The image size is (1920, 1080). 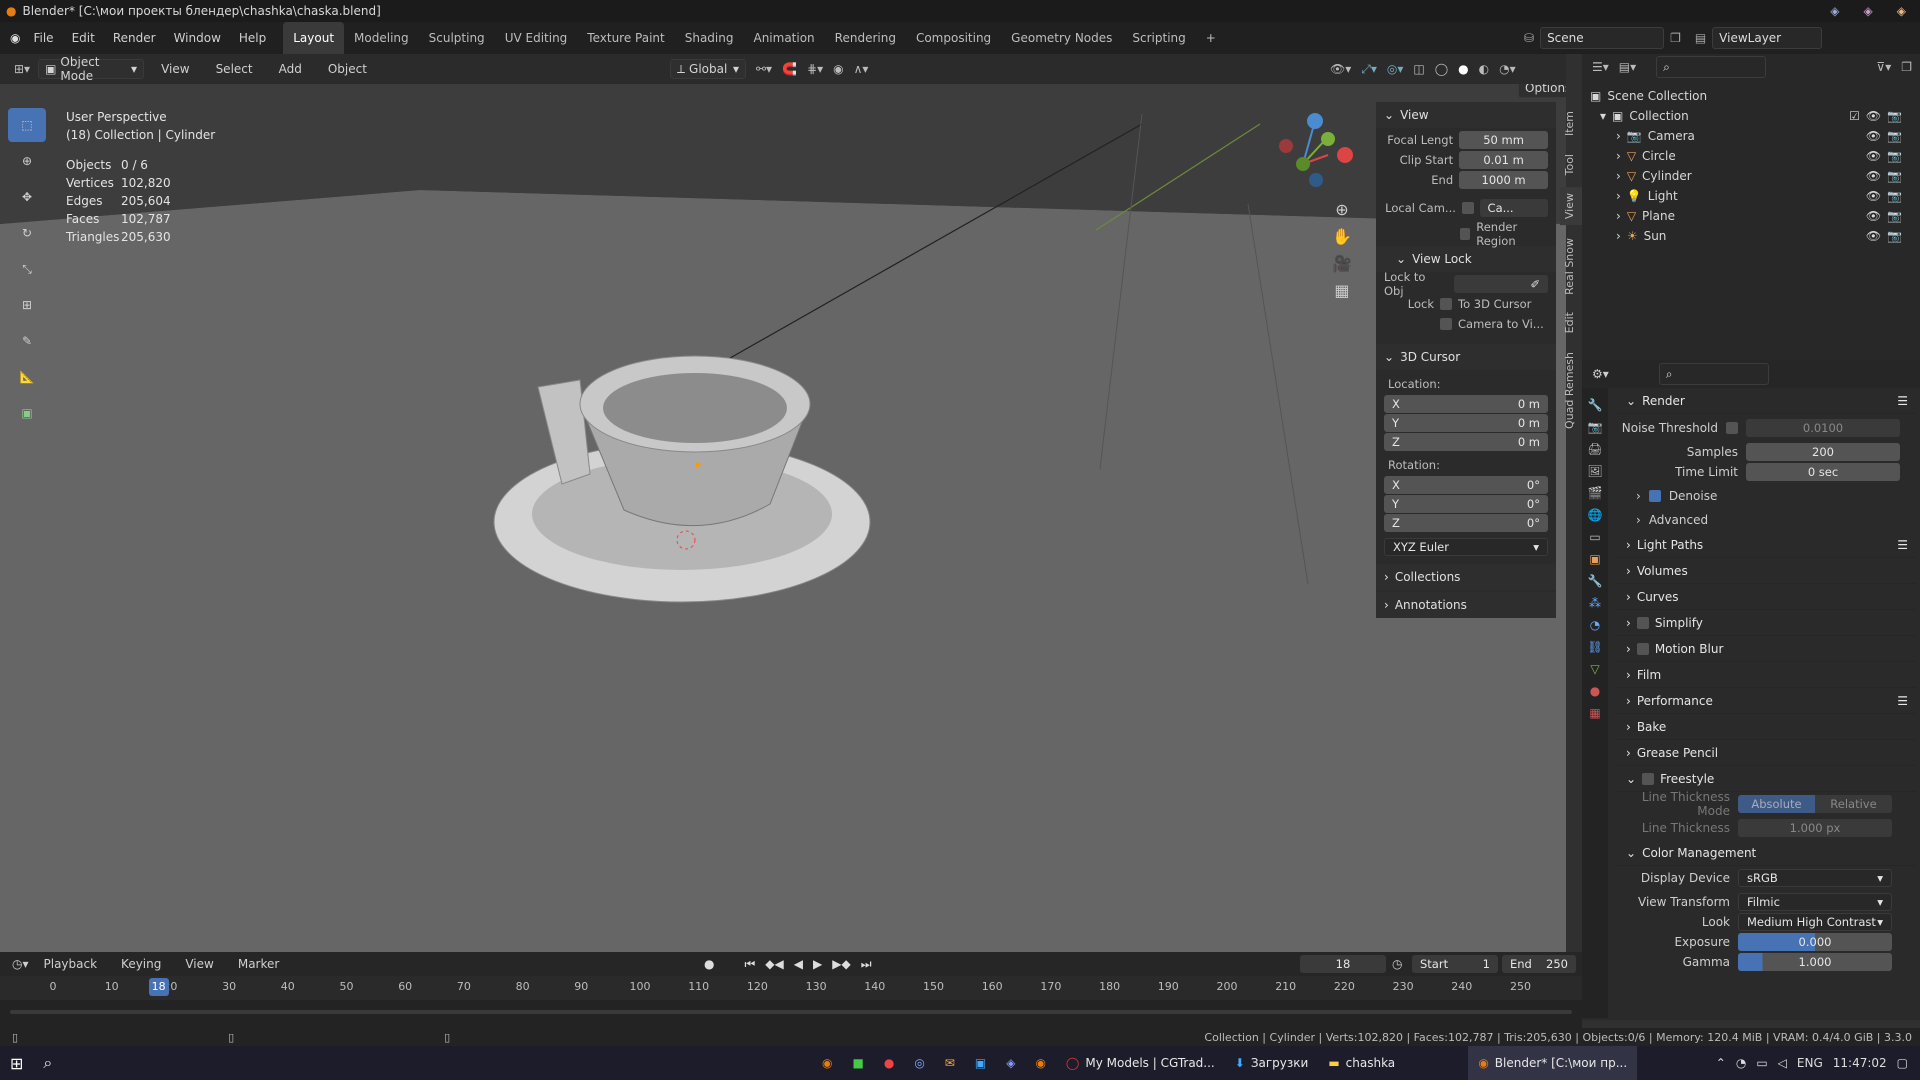 What do you see at coordinates (1341, 290) in the screenshot?
I see `grid-view-icon: ▦` at bounding box center [1341, 290].